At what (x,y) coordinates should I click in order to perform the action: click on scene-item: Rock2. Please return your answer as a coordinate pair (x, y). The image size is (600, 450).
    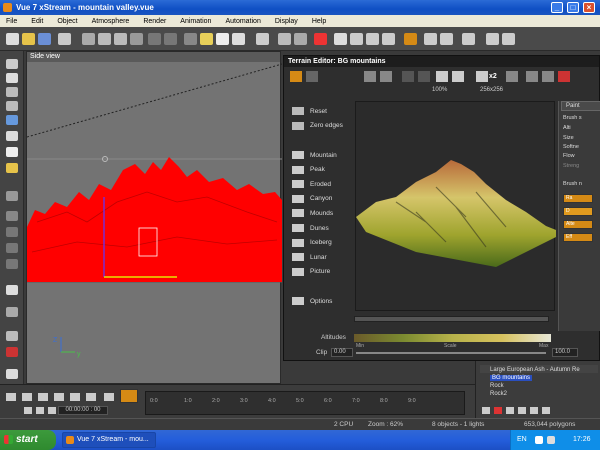
    Looking at the image, I should click on (498, 394).